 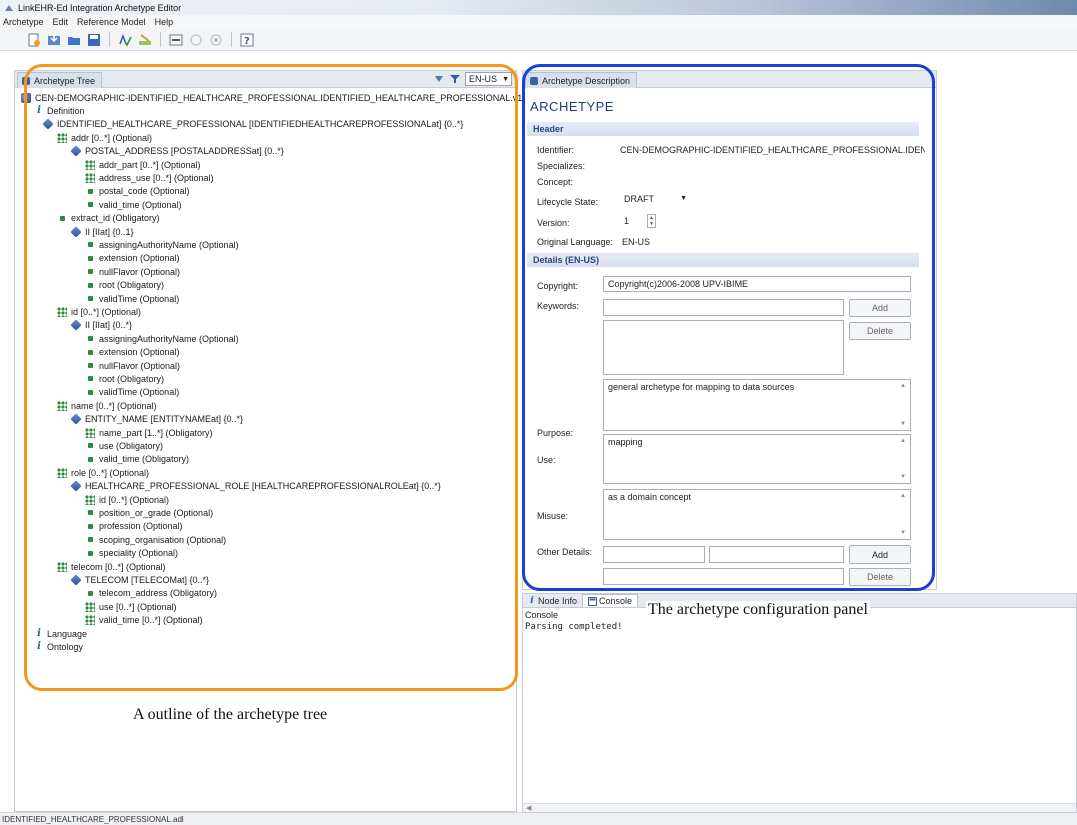 I want to click on help-button: ?, so click(x=247, y=40).